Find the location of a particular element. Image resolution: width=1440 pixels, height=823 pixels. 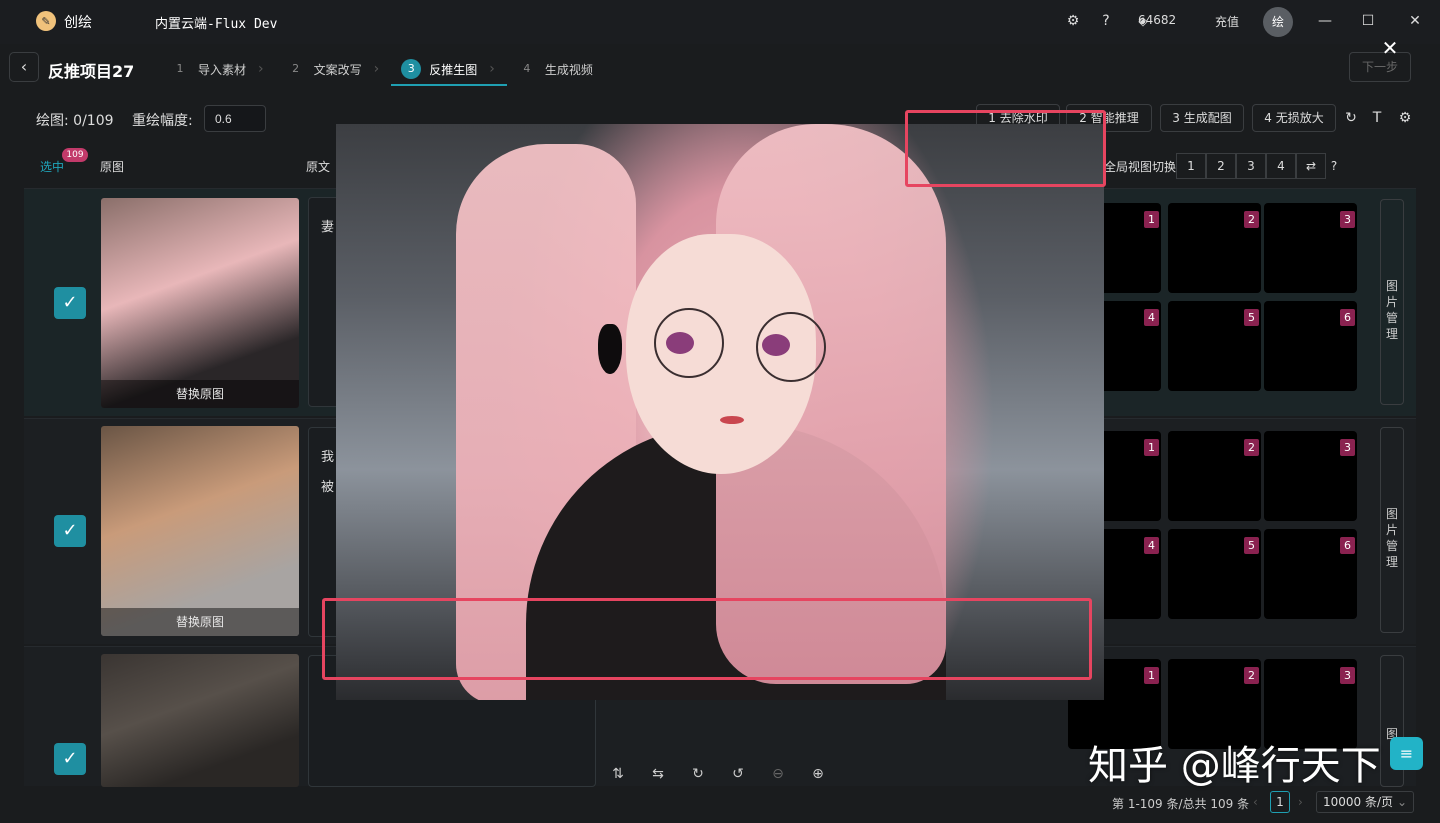

view-option-3: 3 is located at coordinates (1251, 166).